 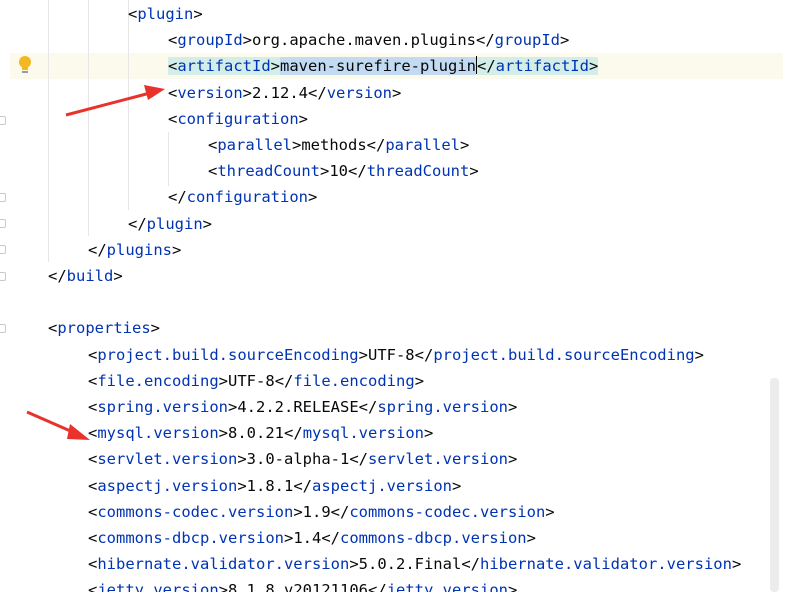 What do you see at coordinates (363, 433) in the screenshot?
I see `xml-tag-name: mysql.version` at bounding box center [363, 433].